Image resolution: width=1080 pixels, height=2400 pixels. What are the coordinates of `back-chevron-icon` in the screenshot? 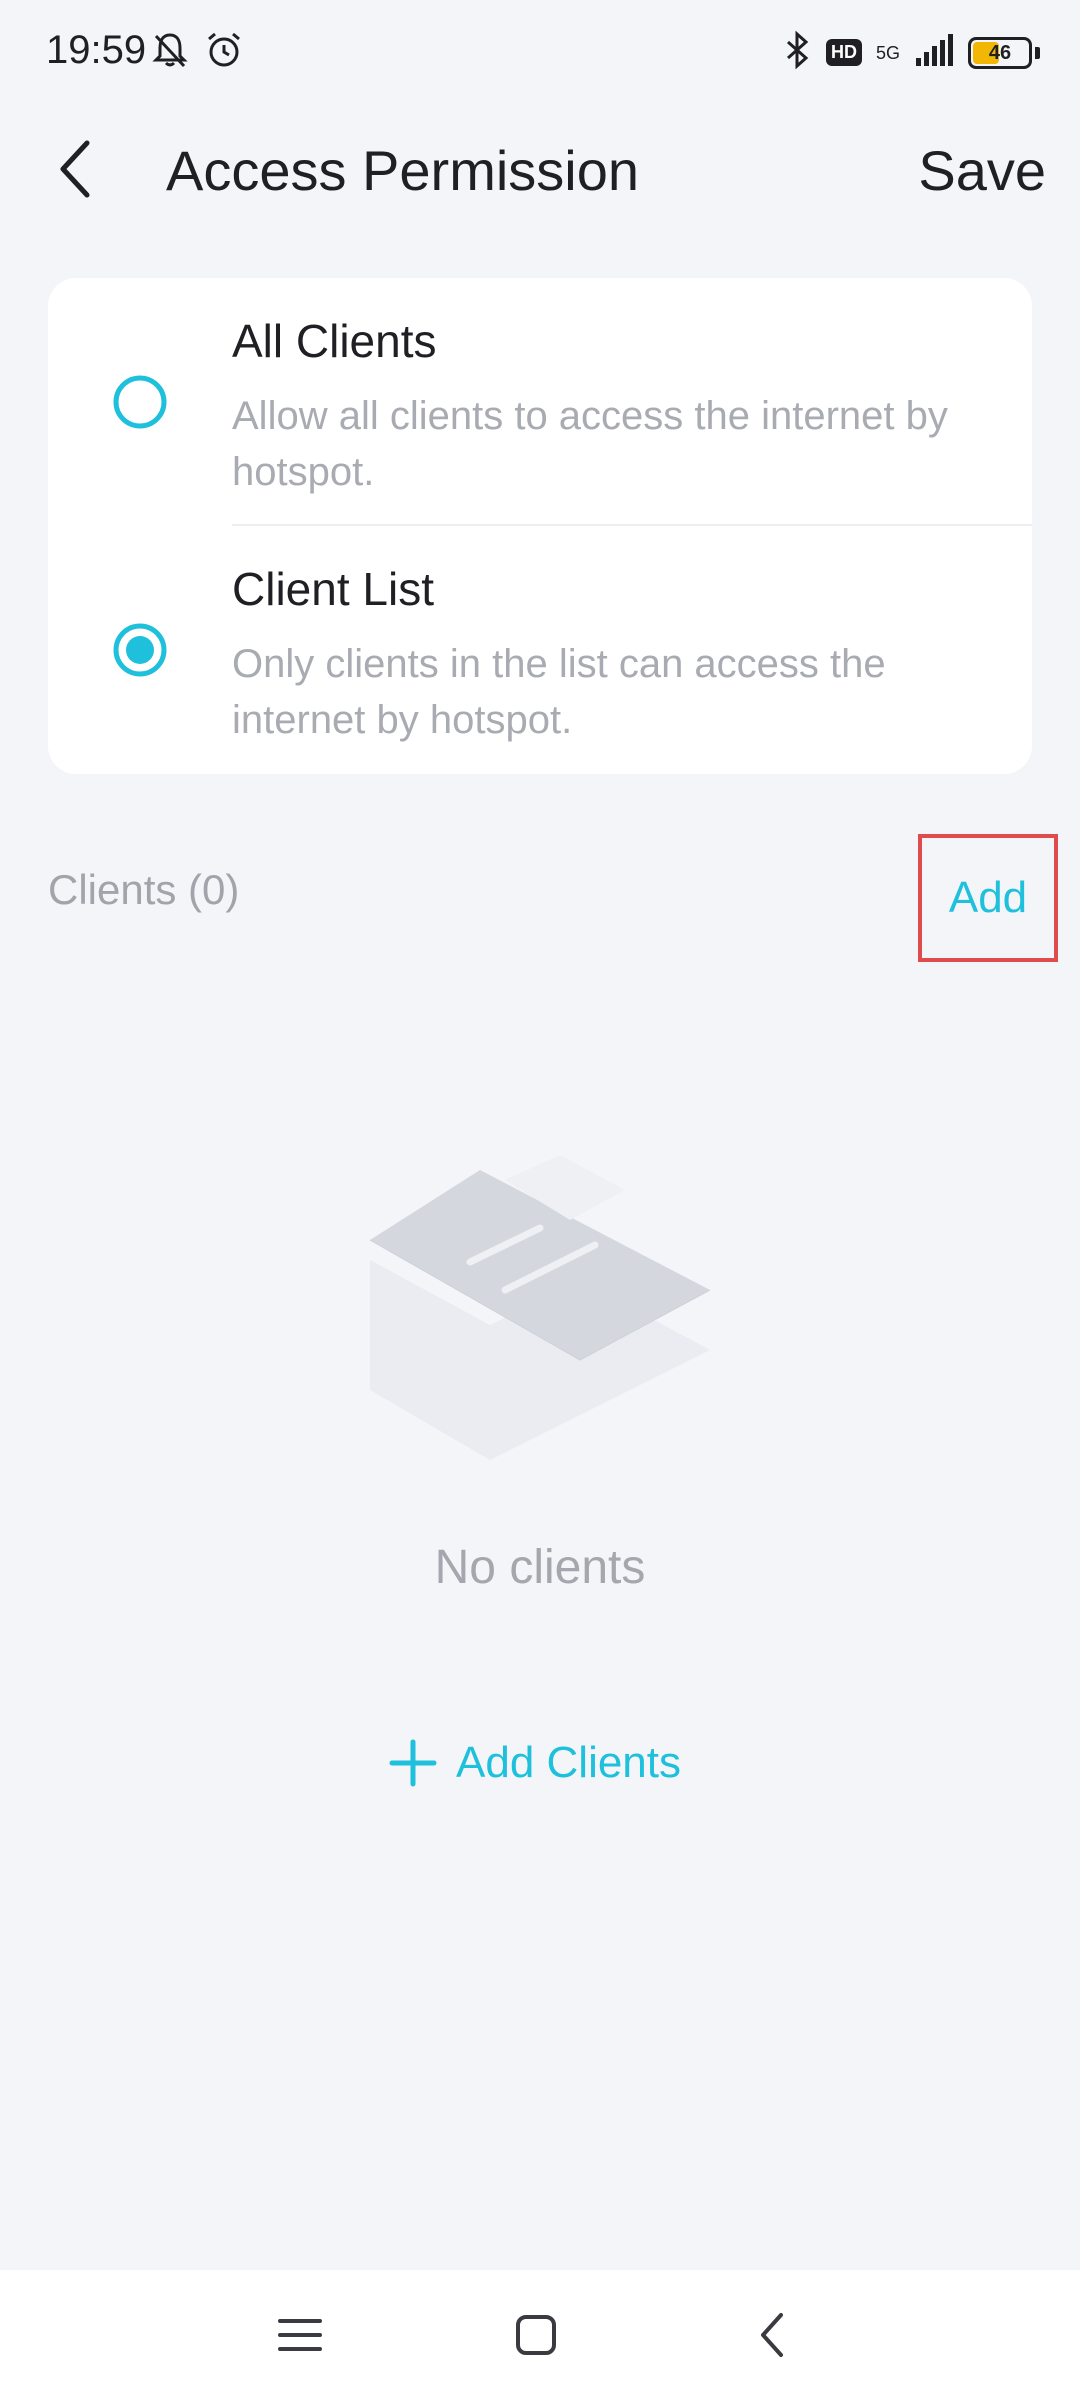 It's located at (772, 2335).